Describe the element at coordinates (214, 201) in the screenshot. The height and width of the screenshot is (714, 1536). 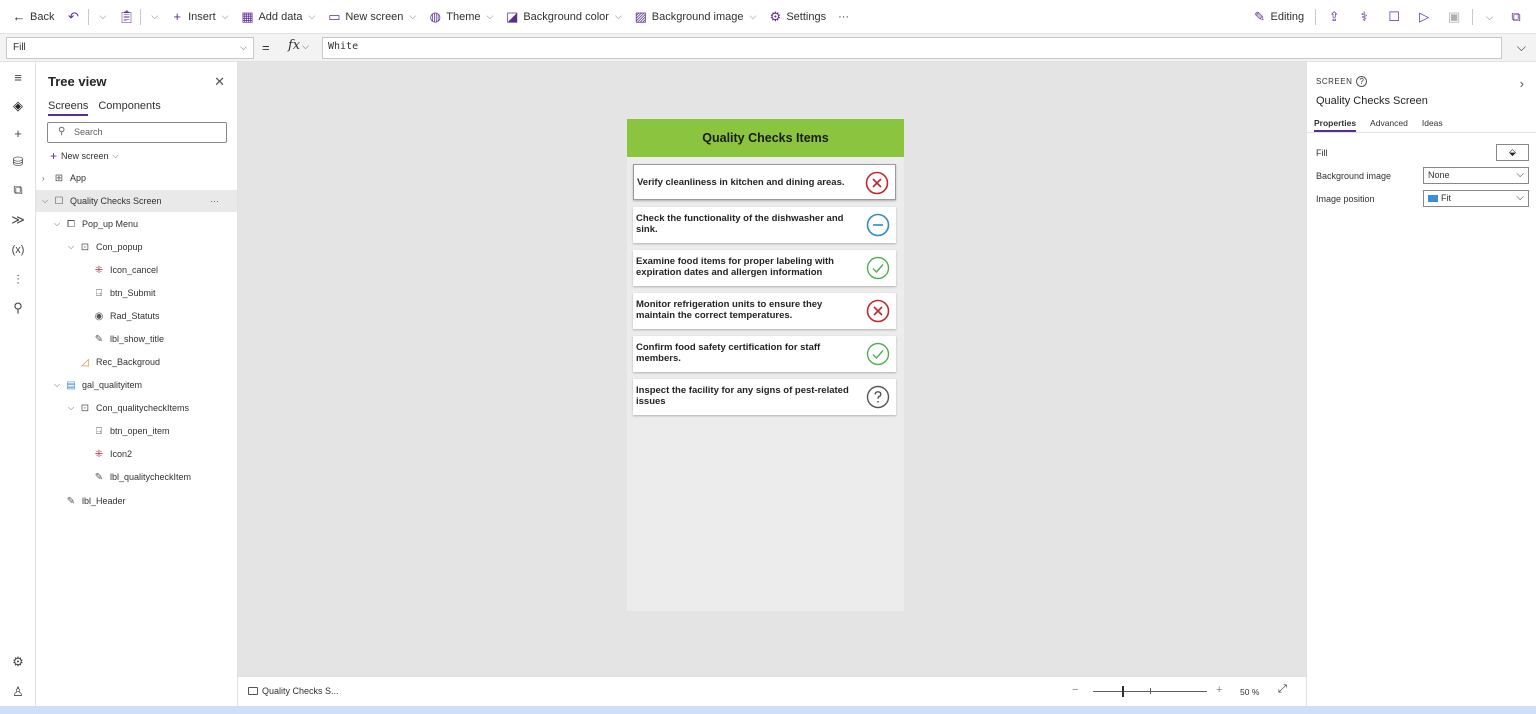
I see `more-options-icon: ···` at that location.